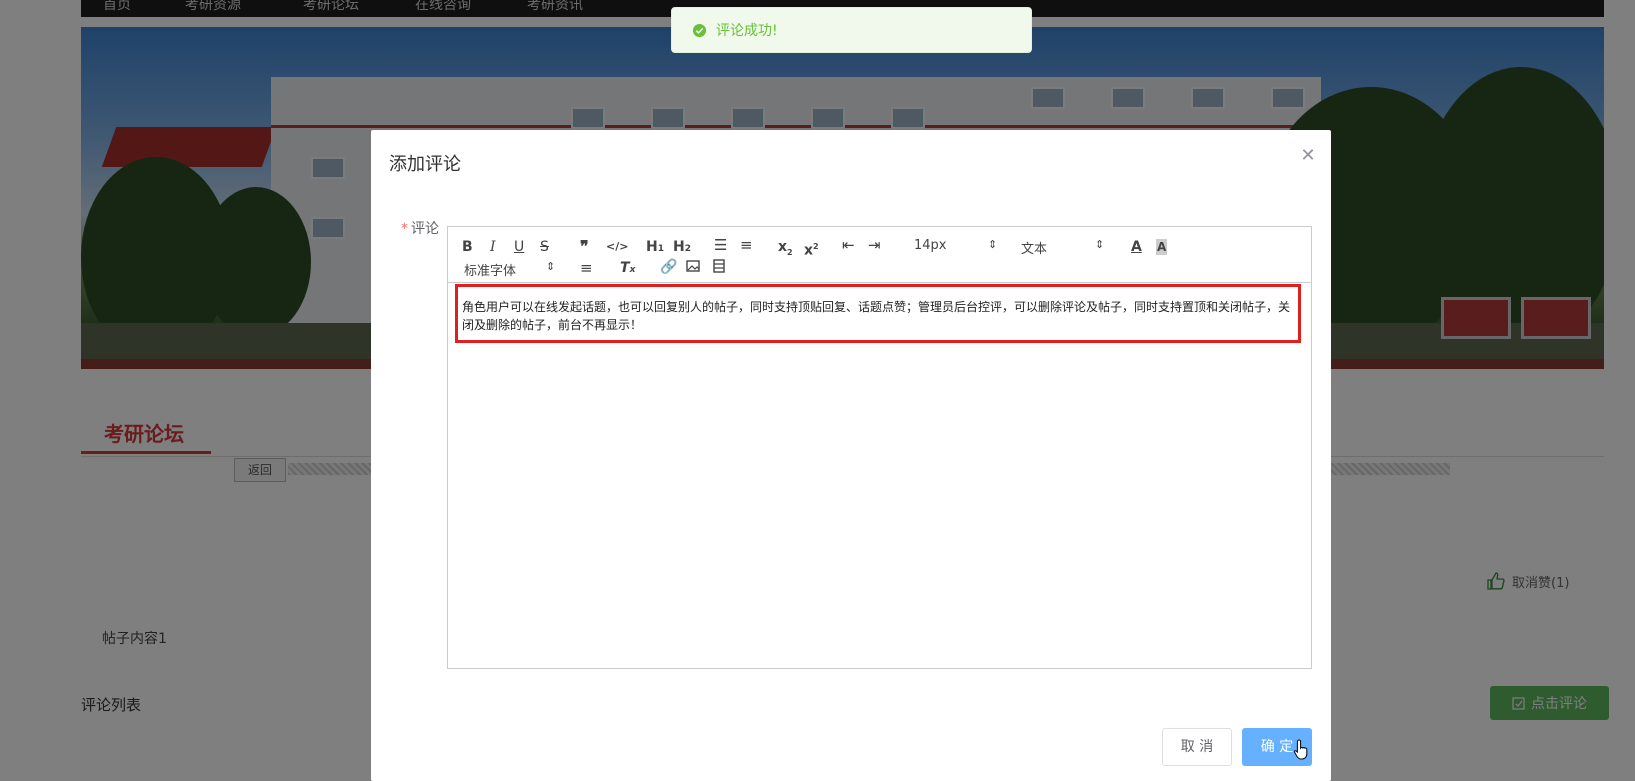 The height and width of the screenshot is (781, 1635). Describe the element at coordinates (586, 268) in the screenshot. I see `align-left-icon: ≡` at that location.